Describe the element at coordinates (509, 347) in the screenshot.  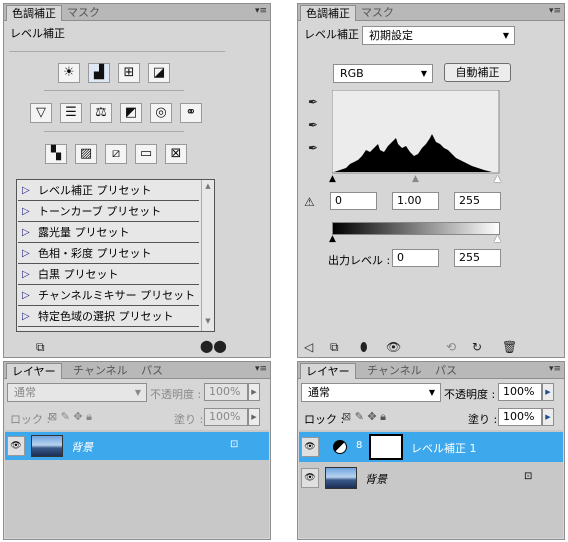
I see `trash-icon: 🗑︎` at that location.